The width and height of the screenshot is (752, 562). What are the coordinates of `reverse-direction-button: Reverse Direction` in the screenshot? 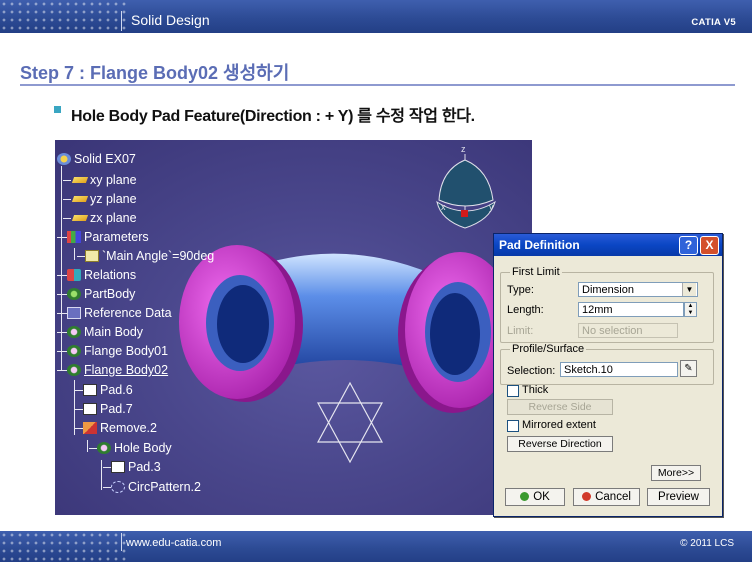 It's located at (560, 444).